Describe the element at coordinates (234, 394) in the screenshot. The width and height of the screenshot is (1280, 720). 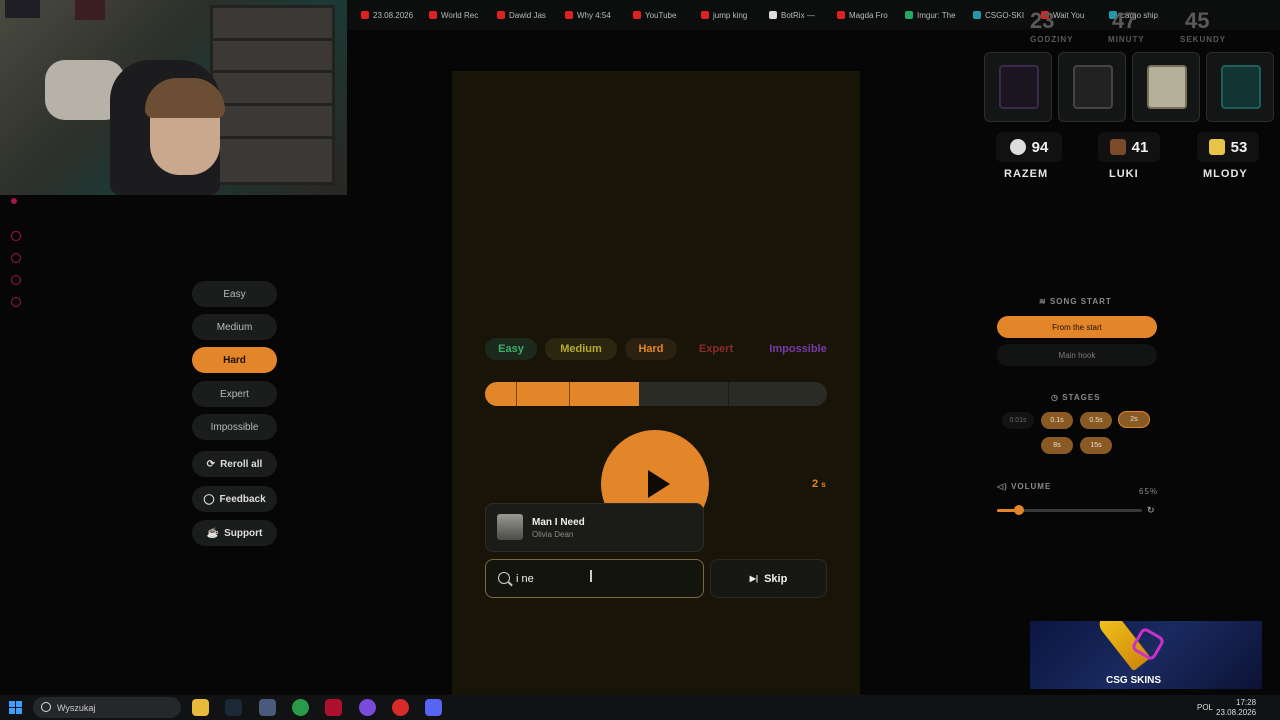
I see `left-difficulty-expert: Expert` at that location.